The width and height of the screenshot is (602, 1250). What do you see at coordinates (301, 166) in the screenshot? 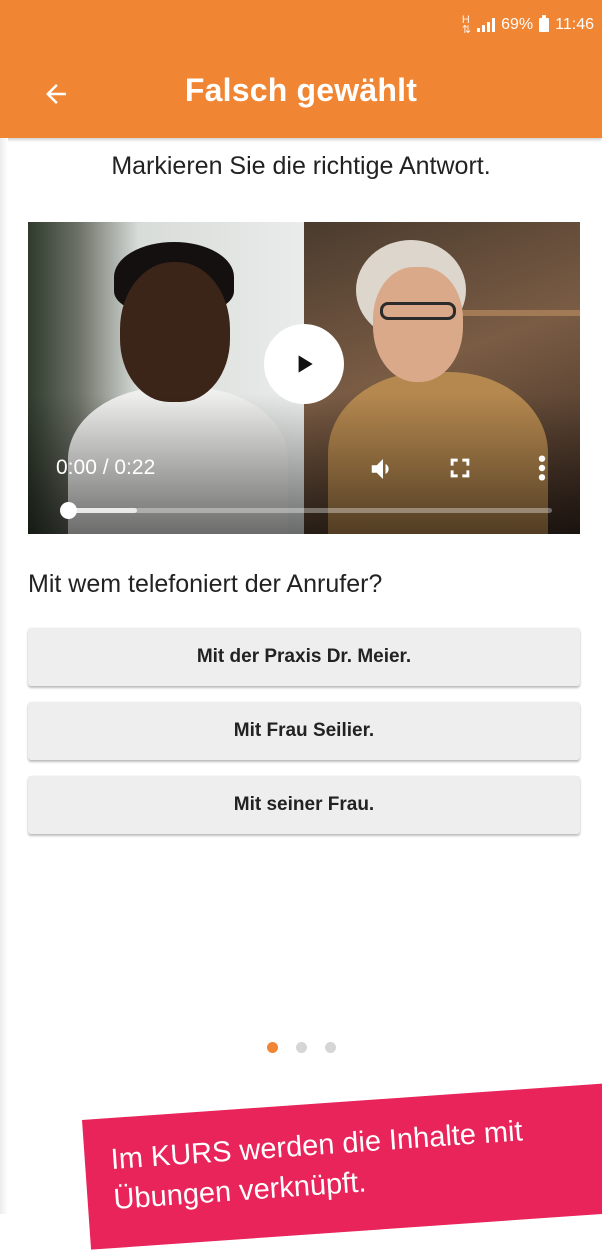
I see `instruction-text: Markieren Sie die richtige Antwort.` at bounding box center [301, 166].